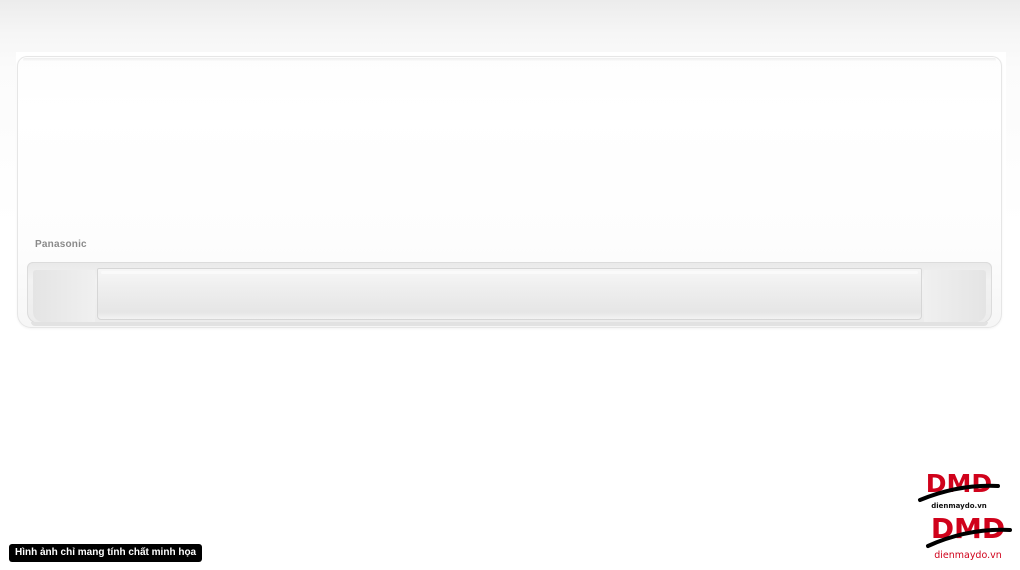  I want to click on louver-blade, so click(509, 294).